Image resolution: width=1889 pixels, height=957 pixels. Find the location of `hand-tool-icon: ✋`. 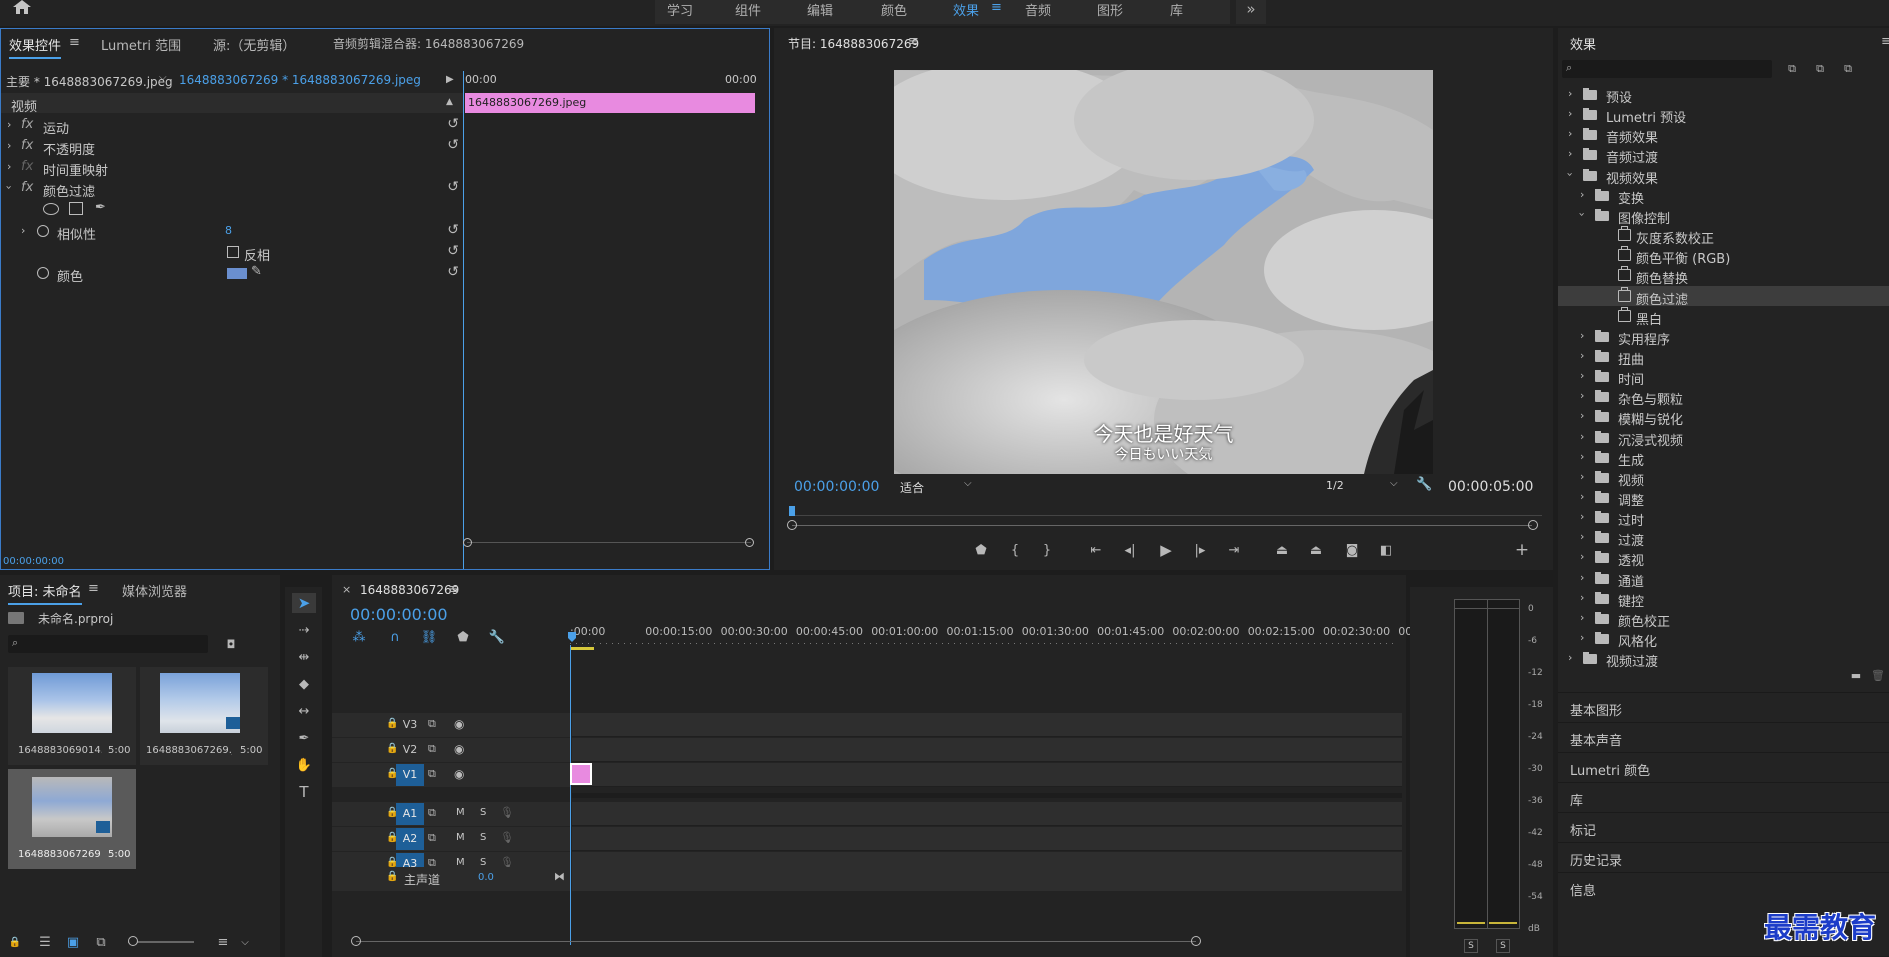

hand-tool-icon: ✋ is located at coordinates (304, 765).